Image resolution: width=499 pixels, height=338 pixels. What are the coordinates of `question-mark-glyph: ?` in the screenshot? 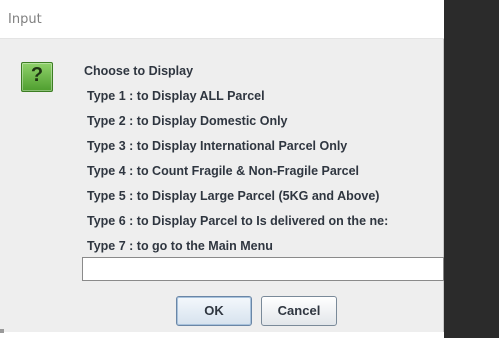 It's located at (37, 75).